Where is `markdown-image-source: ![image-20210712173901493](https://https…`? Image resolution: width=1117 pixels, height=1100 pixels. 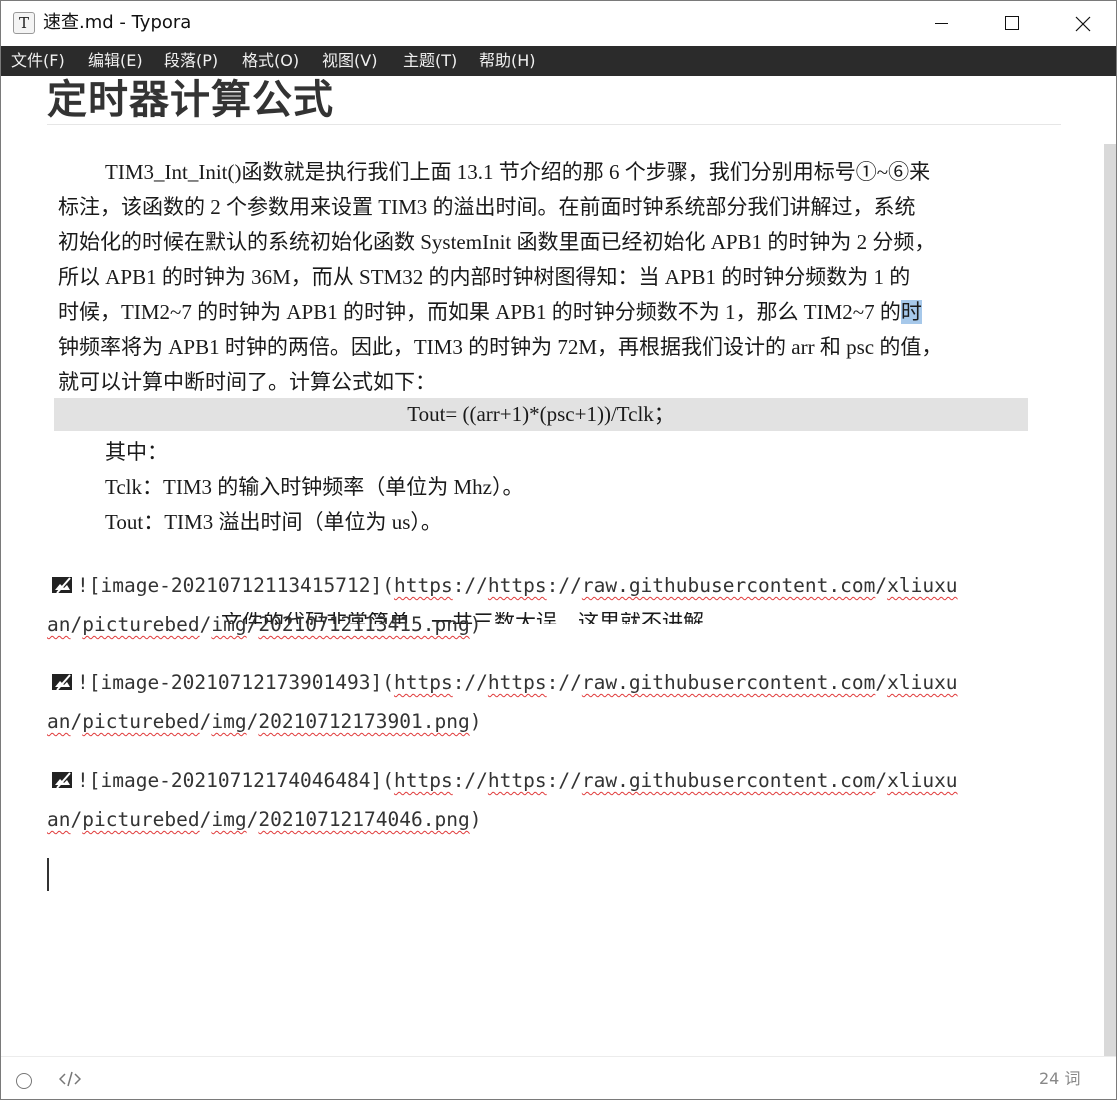
markdown-image-source: ![image-20210712173901493](https://https… is located at coordinates (552, 702).